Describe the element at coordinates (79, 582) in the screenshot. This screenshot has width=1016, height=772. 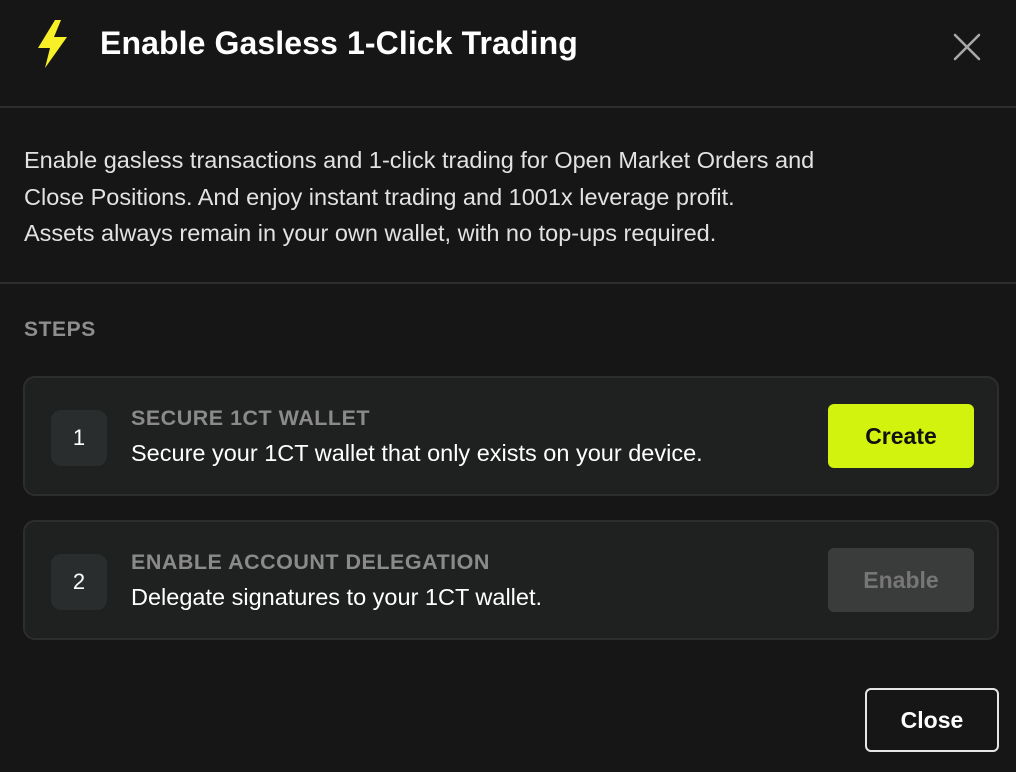
I see `step-number-badge: 2` at that location.